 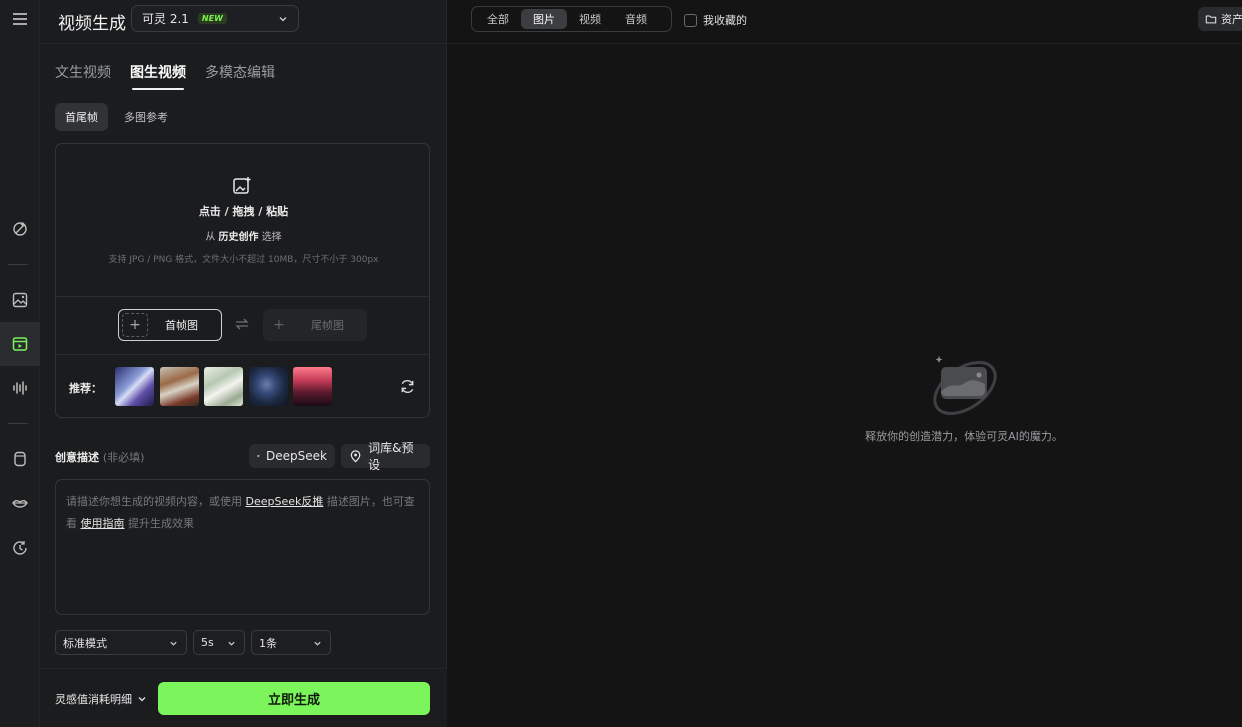 I want to click on description-label: 创意描述 (非必填), so click(x=99, y=457).